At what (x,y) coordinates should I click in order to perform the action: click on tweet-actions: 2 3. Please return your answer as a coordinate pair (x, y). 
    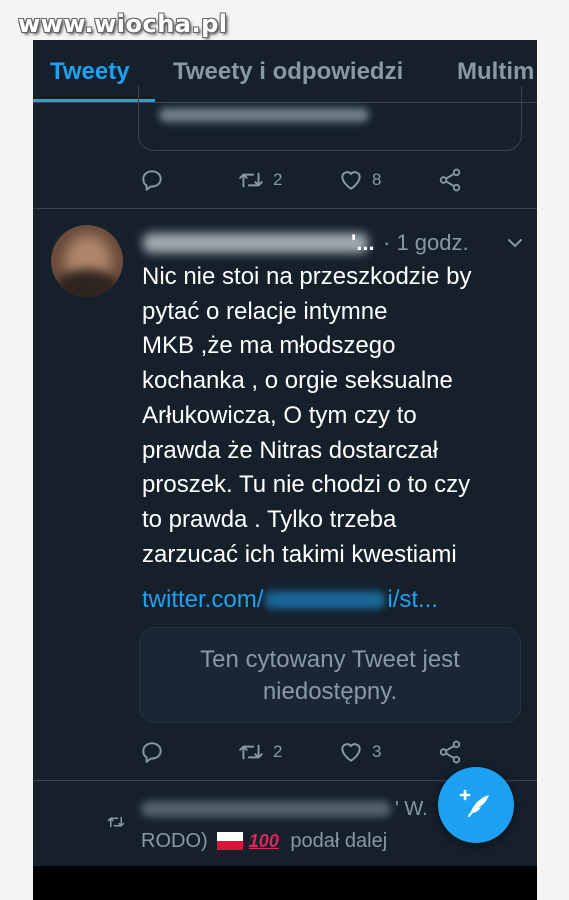
    Looking at the image, I should click on (285, 752).